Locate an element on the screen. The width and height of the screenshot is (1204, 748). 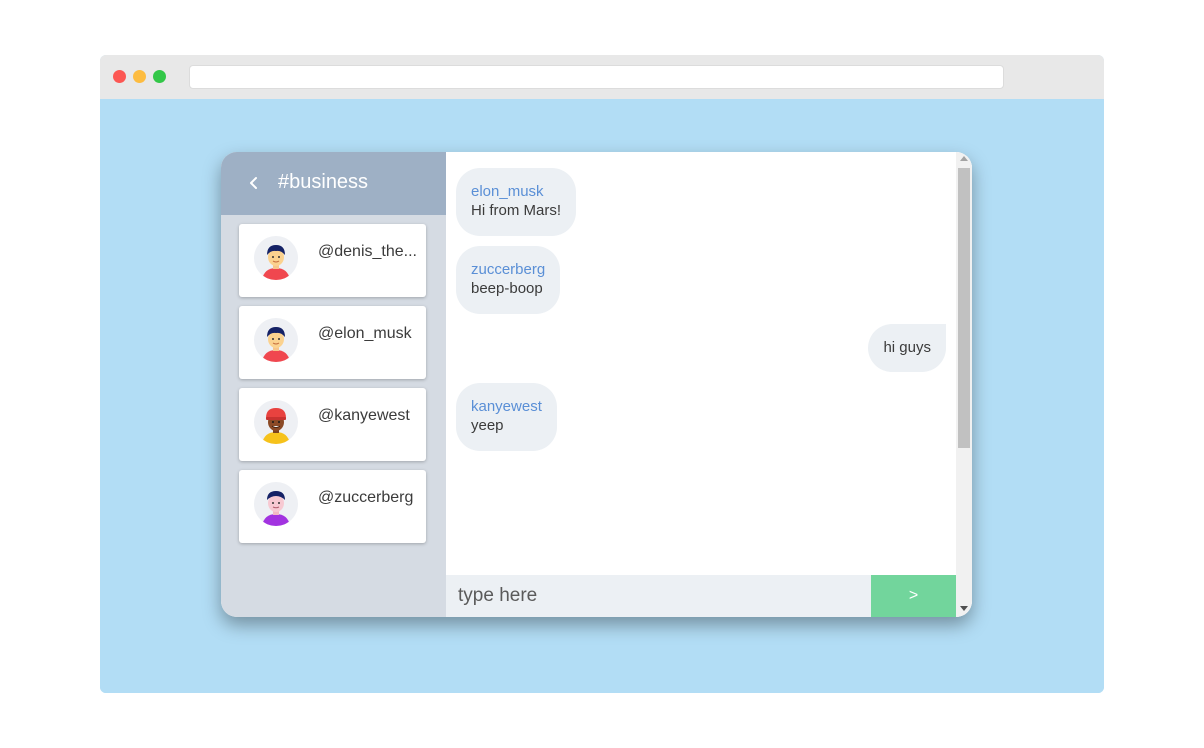
message-text: beep-boop is located at coordinates (507, 288).